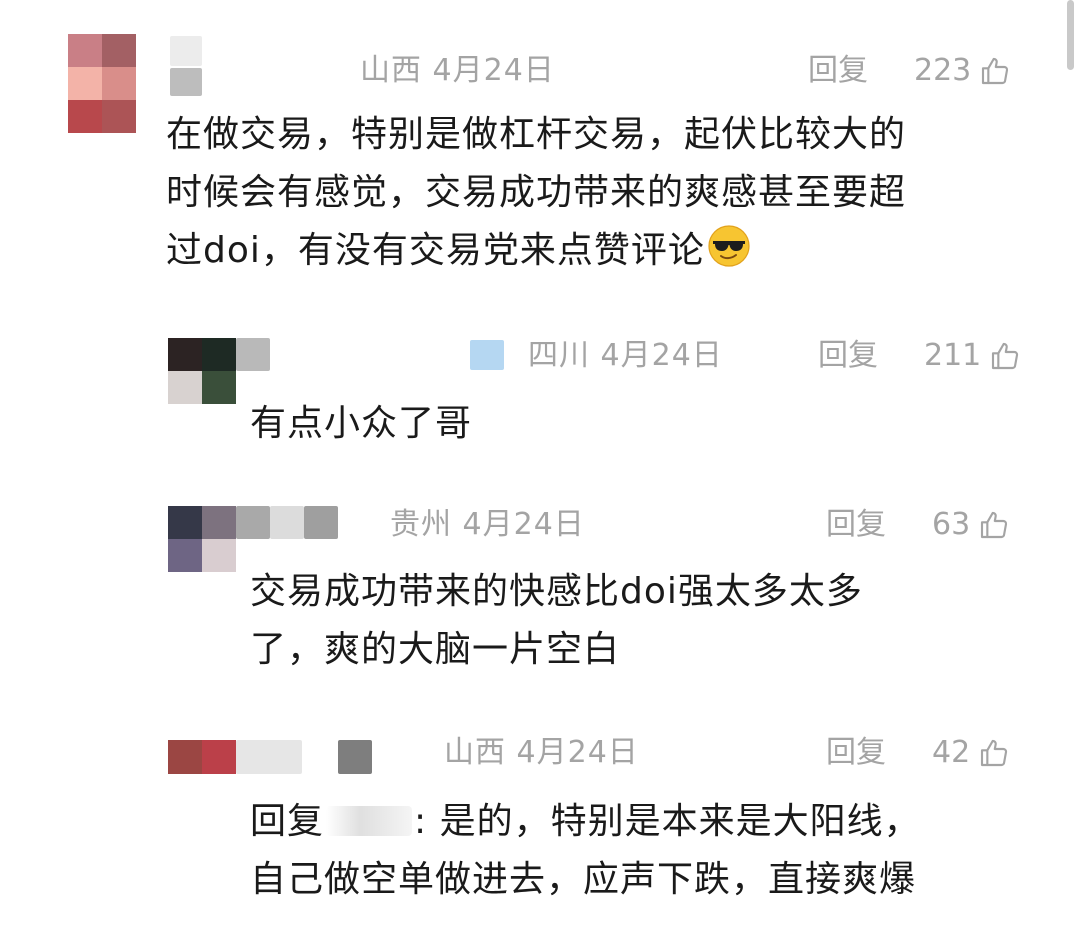 The width and height of the screenshot is (1080, 927). Describe the element at coordinates (487, 355) in the screenshot. I see `level-badge-icon` at that location.